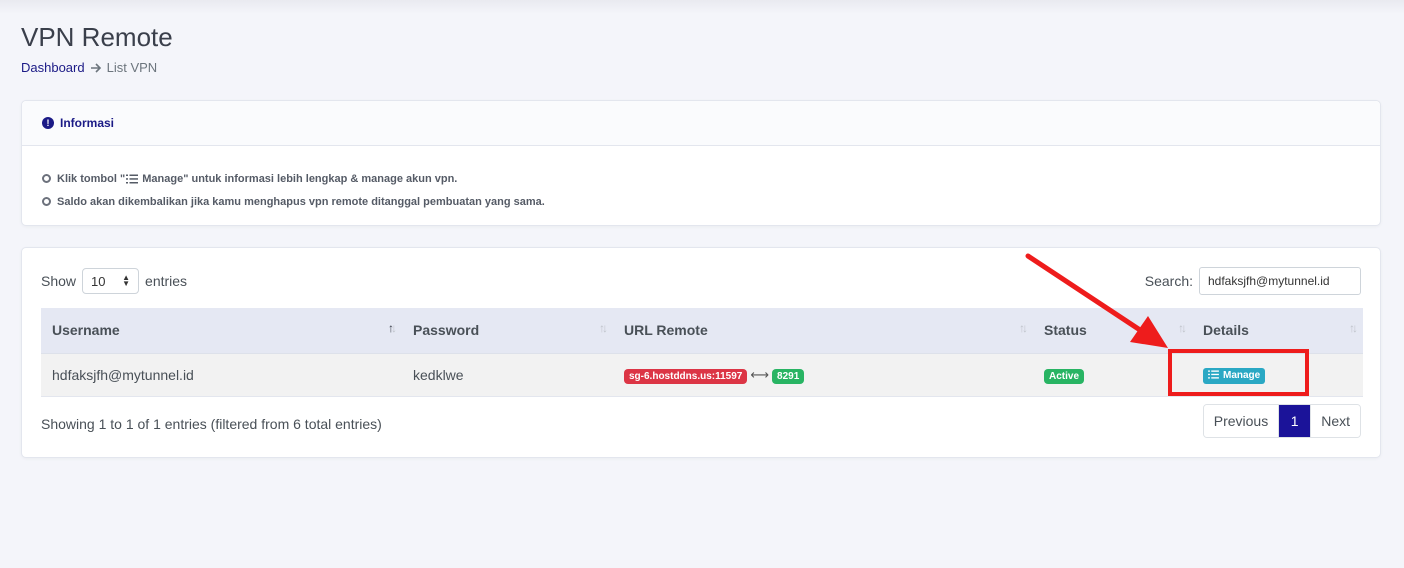 The height and width of the screenshot is (568, 1404). Describe the element at coordinates (111, 281) in the screenshot. I see `entries-select: 10 ▲ ▼` at that location.